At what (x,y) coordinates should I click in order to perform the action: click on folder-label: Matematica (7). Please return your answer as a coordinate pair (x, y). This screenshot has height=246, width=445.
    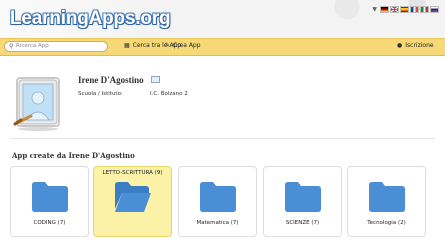
    Looking at the image, I should click on (217, 223).